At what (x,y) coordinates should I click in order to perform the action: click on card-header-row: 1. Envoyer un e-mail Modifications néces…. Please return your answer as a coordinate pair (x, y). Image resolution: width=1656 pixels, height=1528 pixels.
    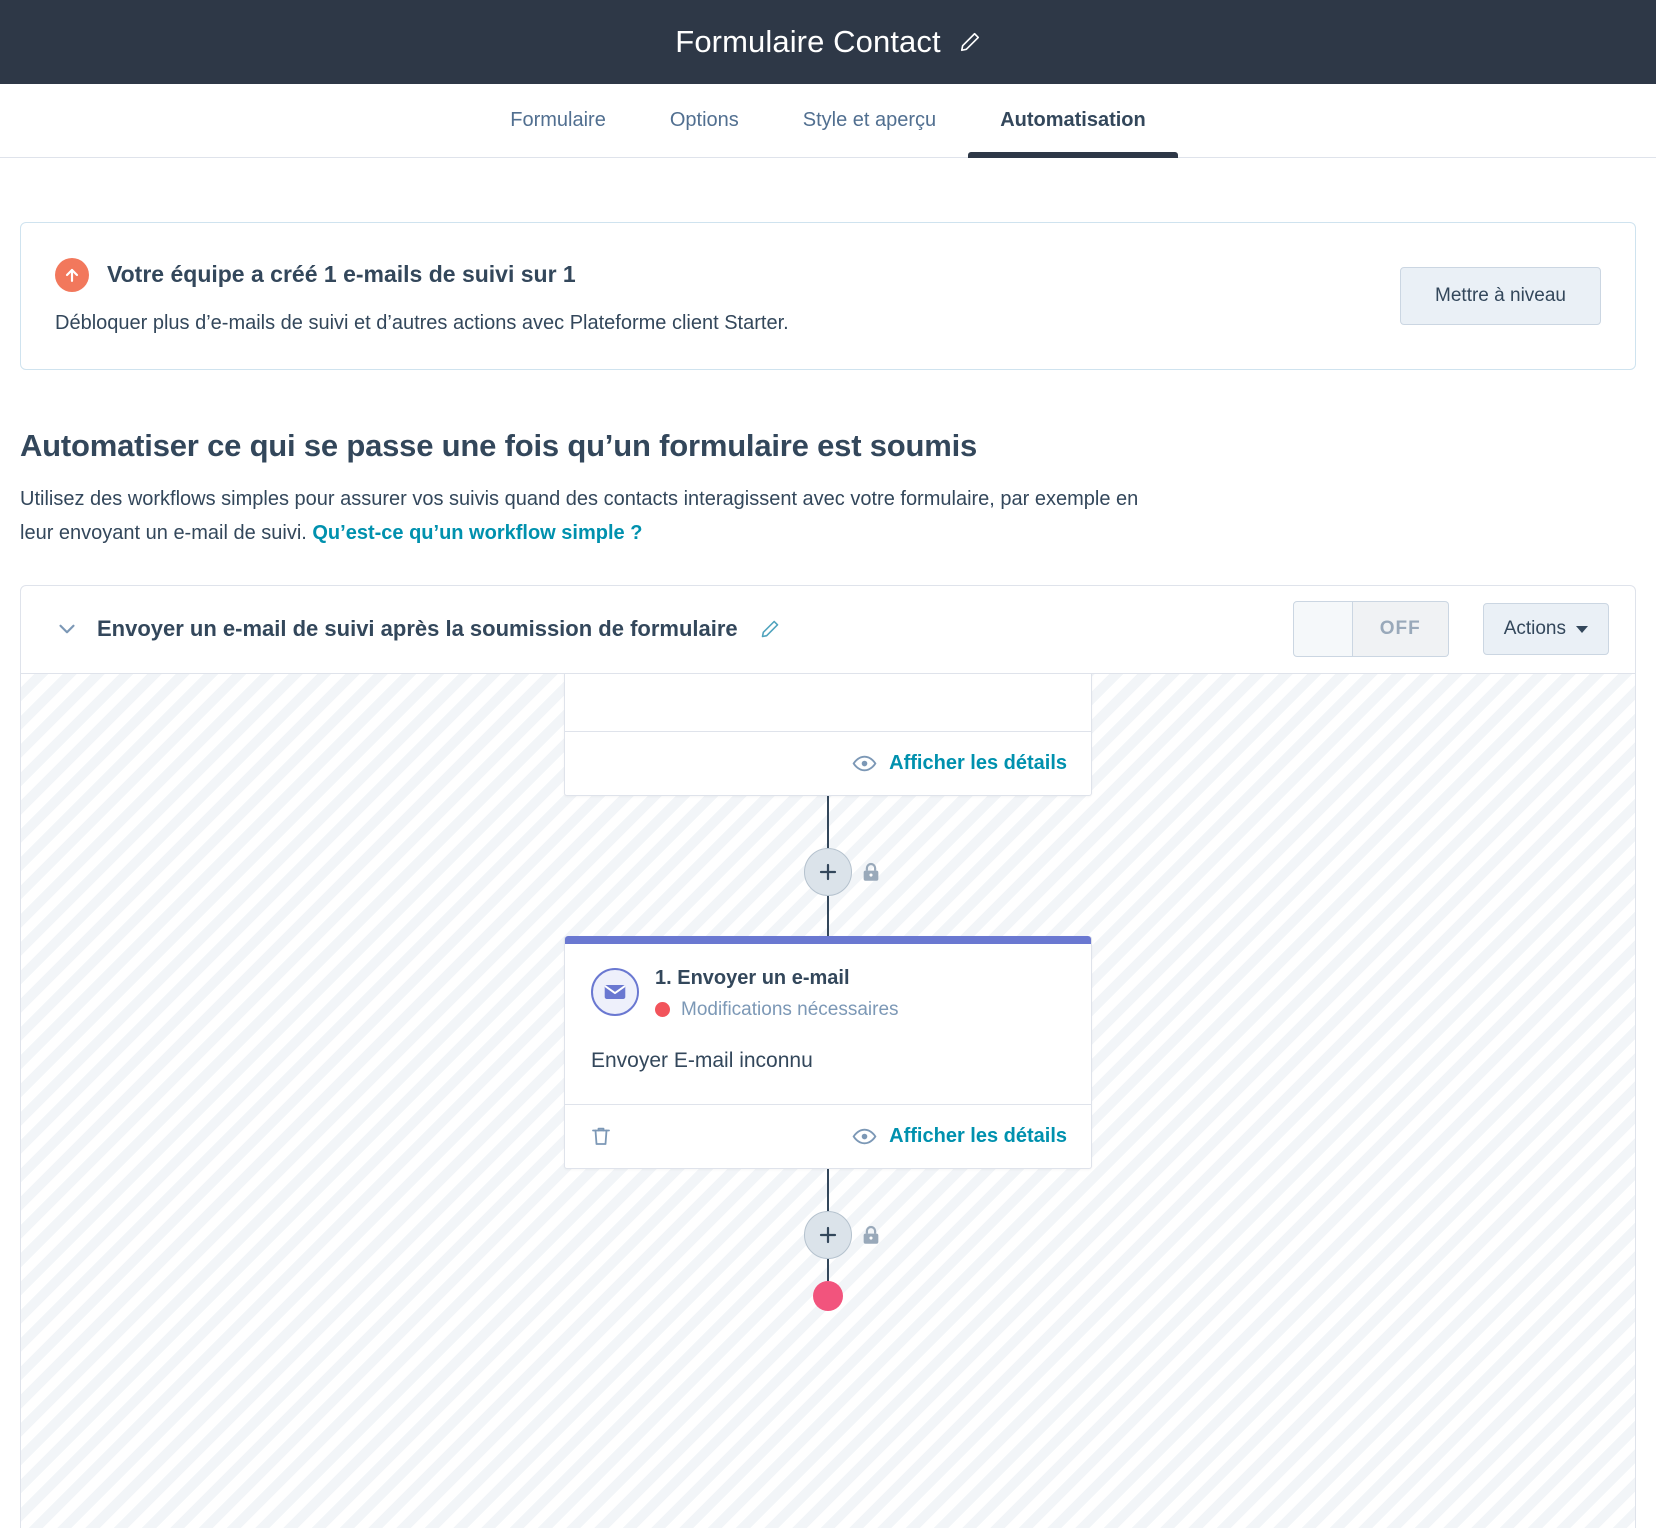
    Looking at the image, I should click on (828, 993).